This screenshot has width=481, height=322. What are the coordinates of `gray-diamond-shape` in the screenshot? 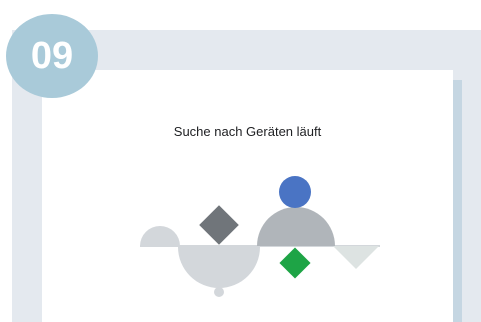 It's located at (219, 225).